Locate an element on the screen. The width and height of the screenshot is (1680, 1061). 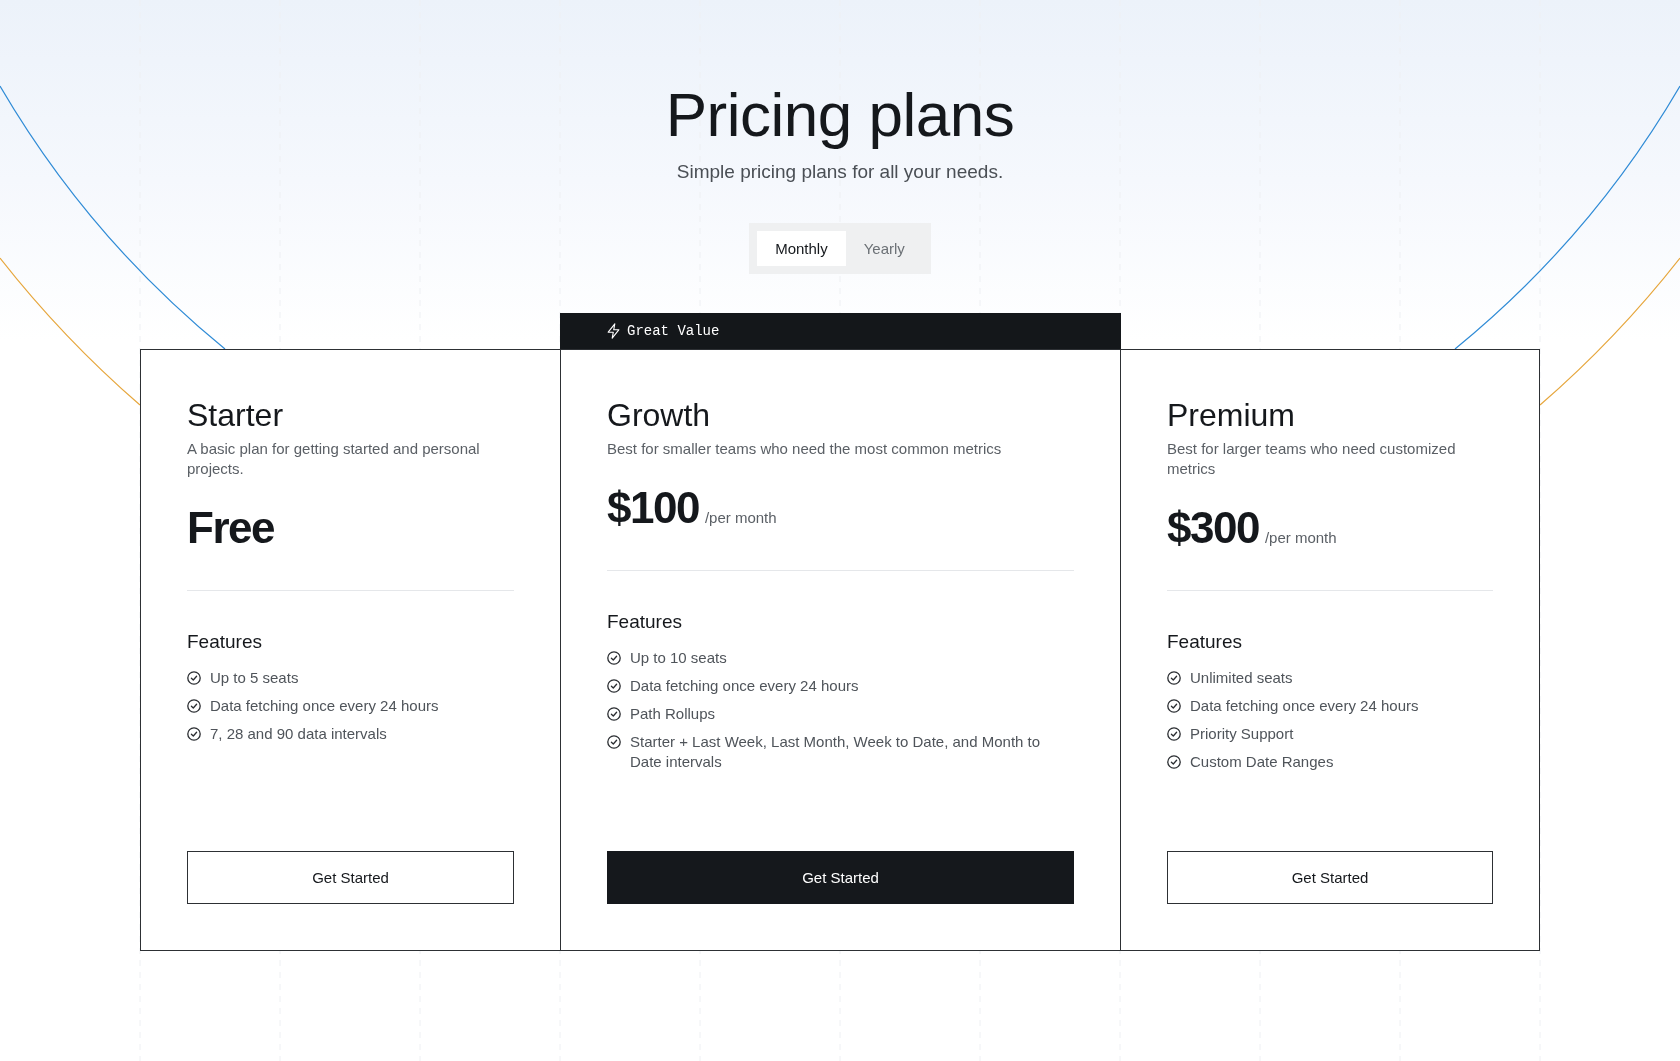
plan-price: Free is located at coordinates (230, 528).